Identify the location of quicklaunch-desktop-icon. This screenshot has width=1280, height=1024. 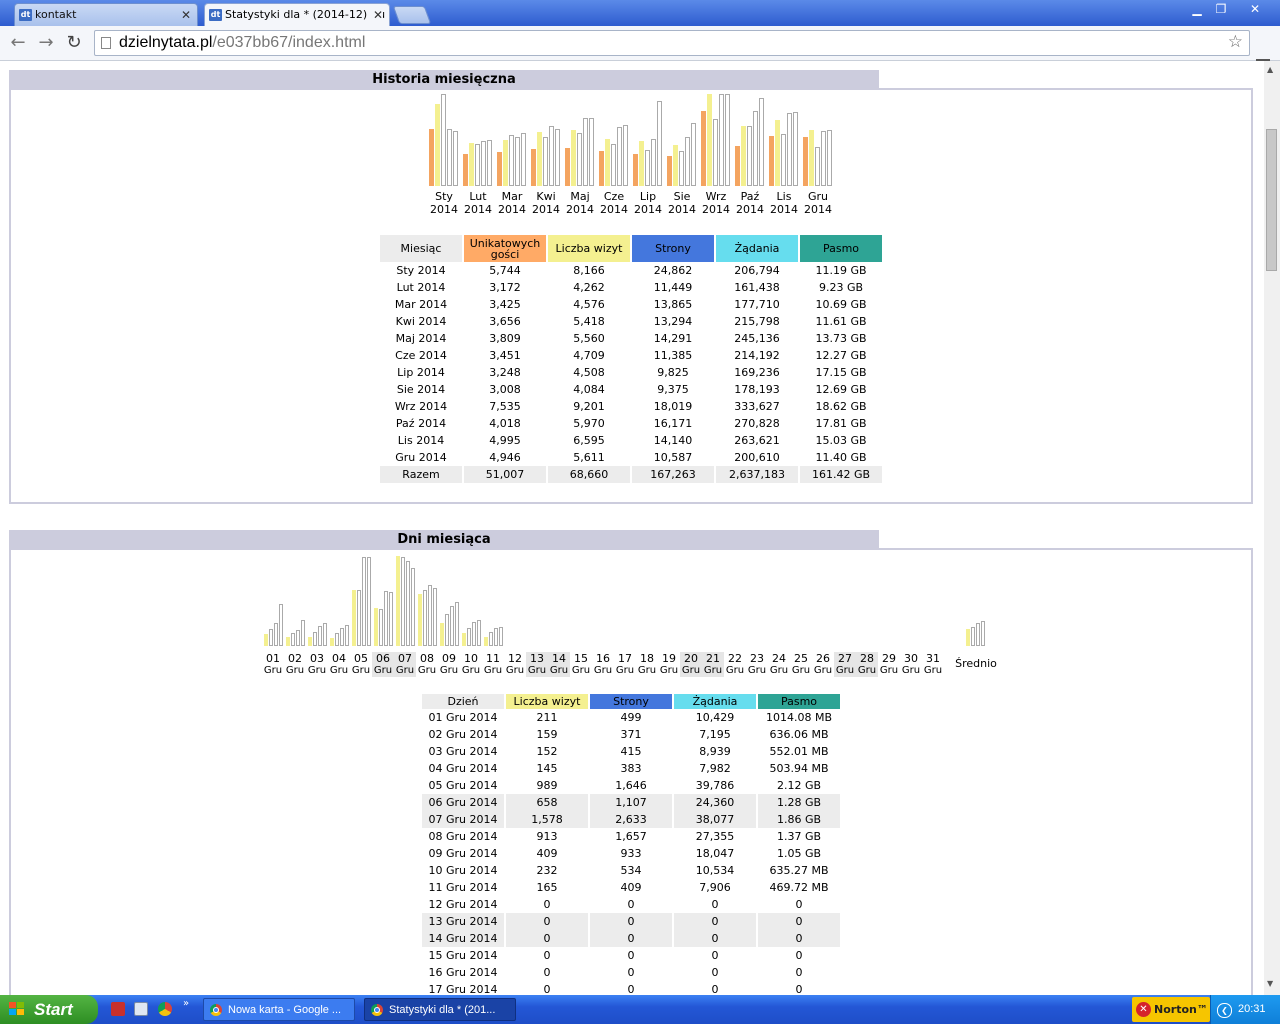
(141, 1009).